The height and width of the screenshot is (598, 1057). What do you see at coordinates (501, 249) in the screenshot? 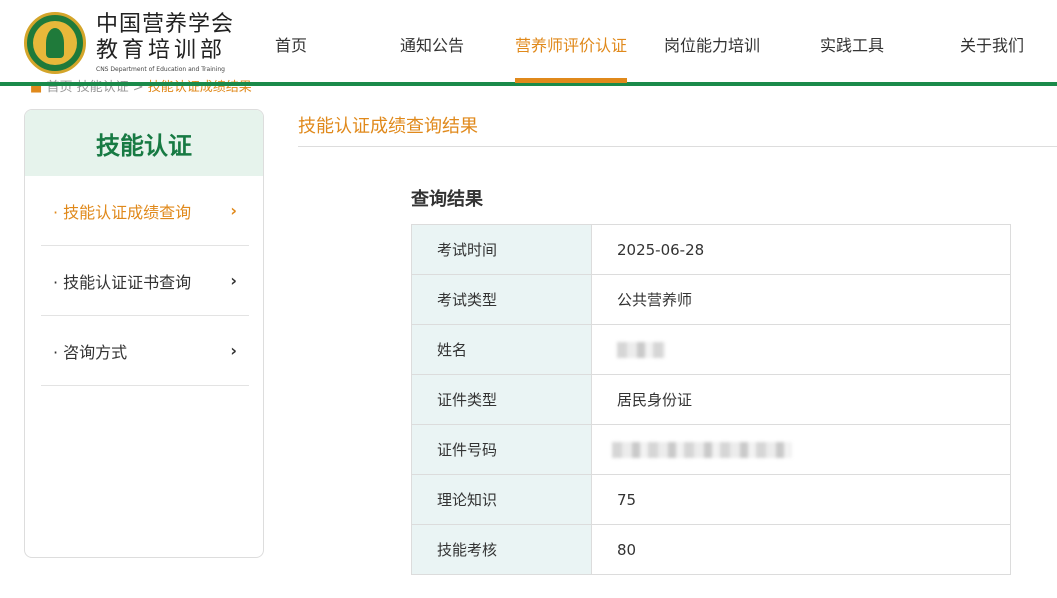
I see `row-key: 考试时间` at bounding box center [501, 249].